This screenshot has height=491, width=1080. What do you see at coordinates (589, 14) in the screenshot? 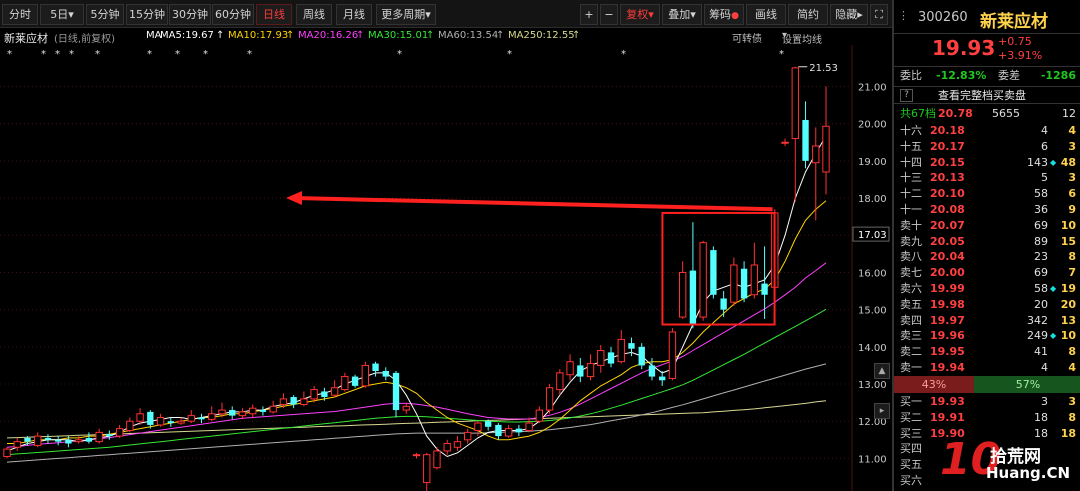
I see `zoom-in-button: +` at bounding box center [589, 14].